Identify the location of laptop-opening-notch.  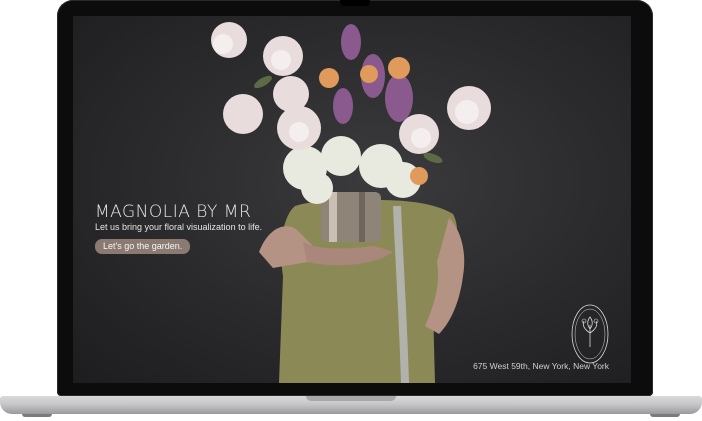
(351, 398).